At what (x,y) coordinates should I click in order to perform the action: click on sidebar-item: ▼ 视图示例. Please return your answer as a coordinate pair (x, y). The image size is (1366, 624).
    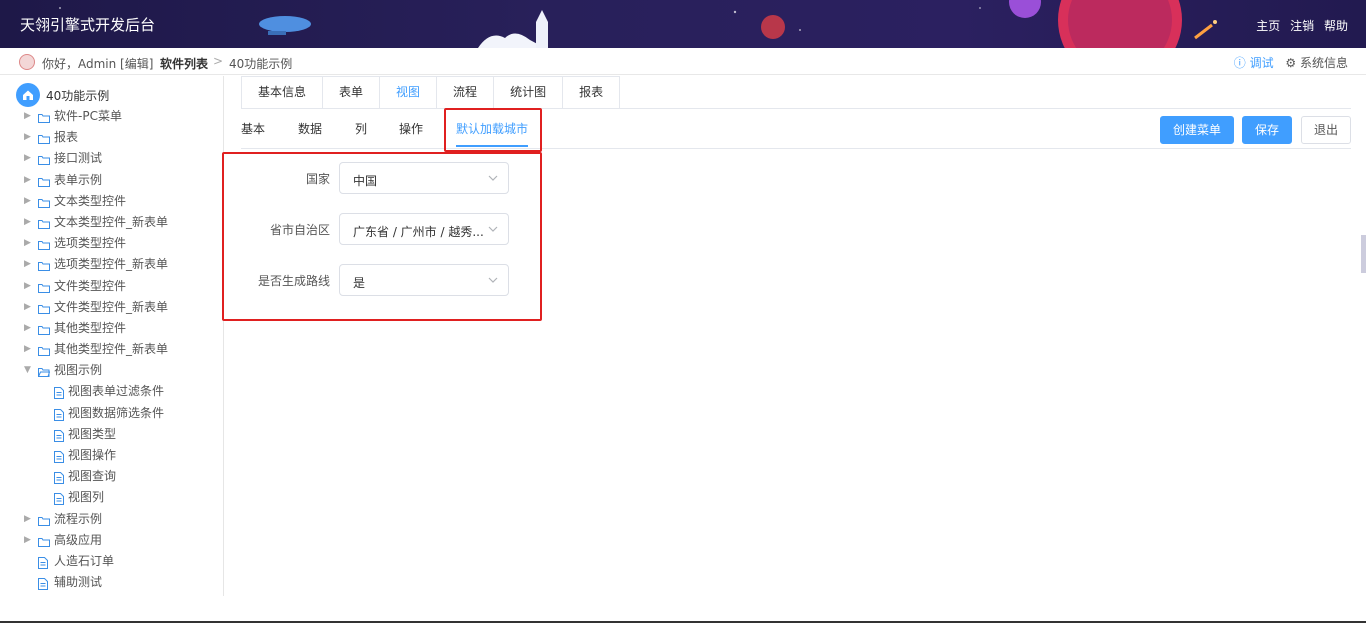
    Looking at the image, I should click on (111, 370).